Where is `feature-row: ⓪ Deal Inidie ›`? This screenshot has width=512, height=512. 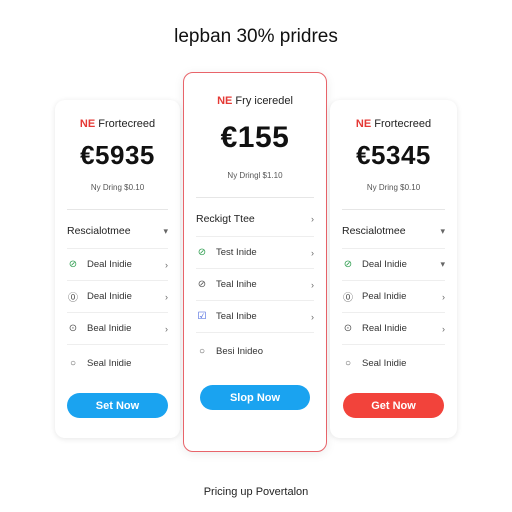
feature-row: ⓪ Deal Inidie › is located at coordinates (117, 297).